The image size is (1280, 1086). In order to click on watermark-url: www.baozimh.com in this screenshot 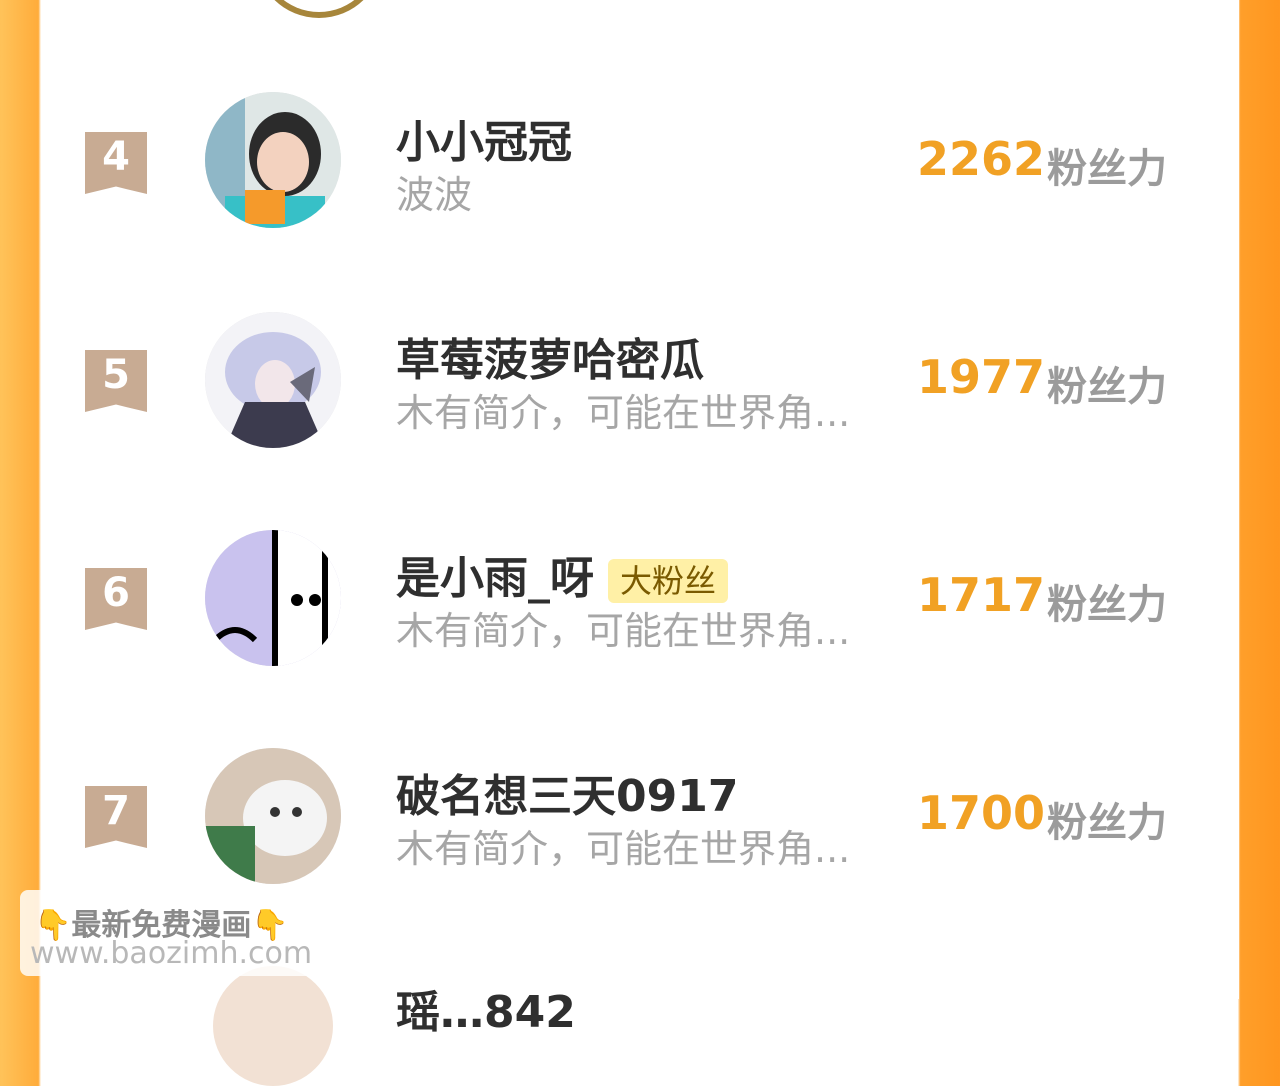, I will do `click(171, 953)`.